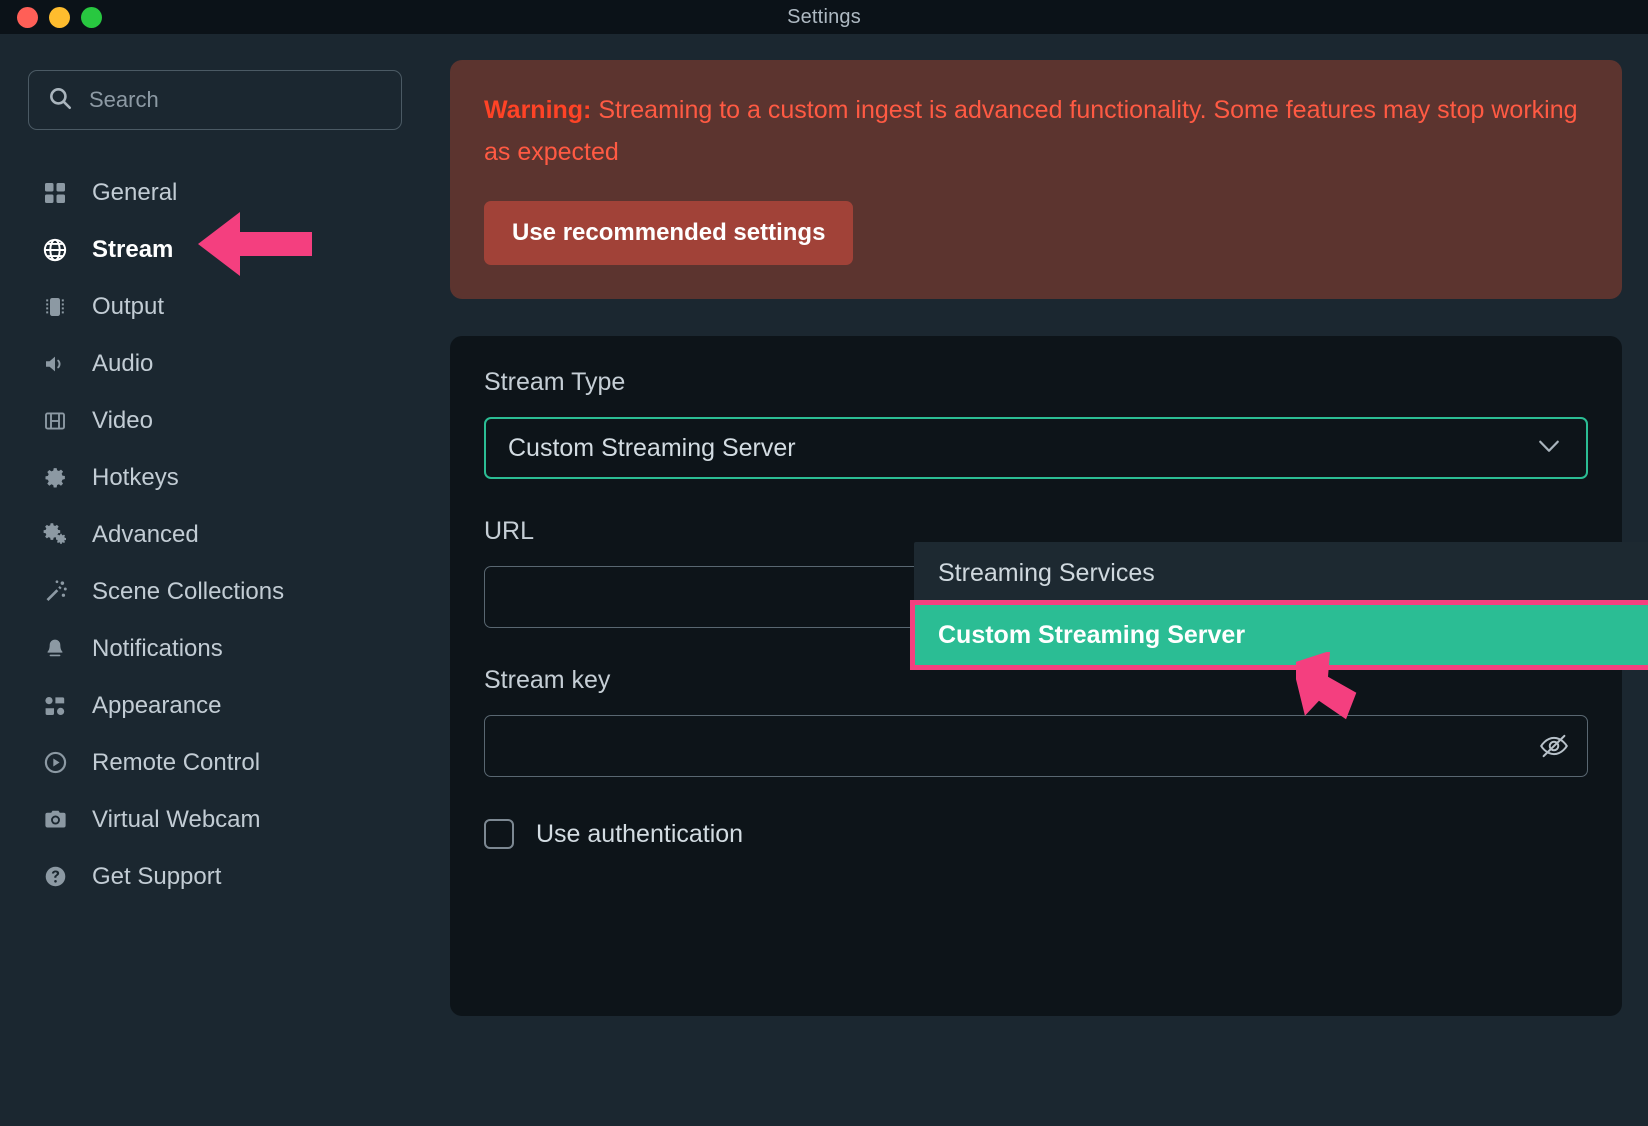 Image resolution: width=1648 pixels, height=1126 pixels. I want to click on sidebar-item-hotkeys: Hotkeys, so click(215, 477).